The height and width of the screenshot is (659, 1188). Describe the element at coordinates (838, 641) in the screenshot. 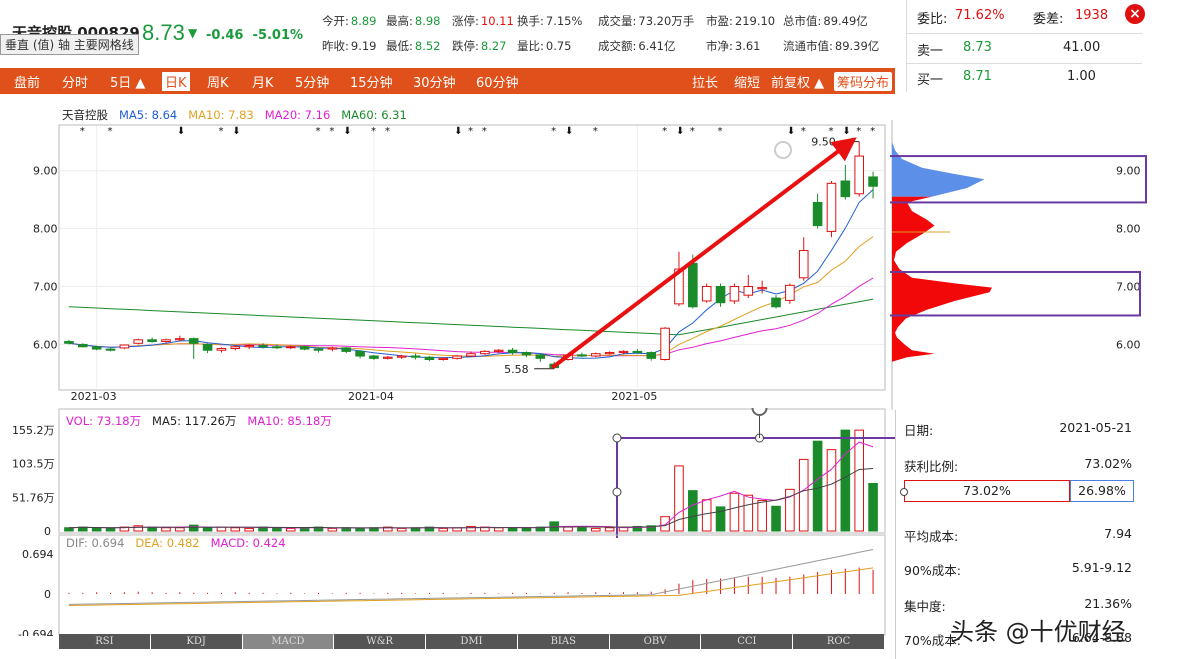

I see `indicator-tab: ROC` at that location.